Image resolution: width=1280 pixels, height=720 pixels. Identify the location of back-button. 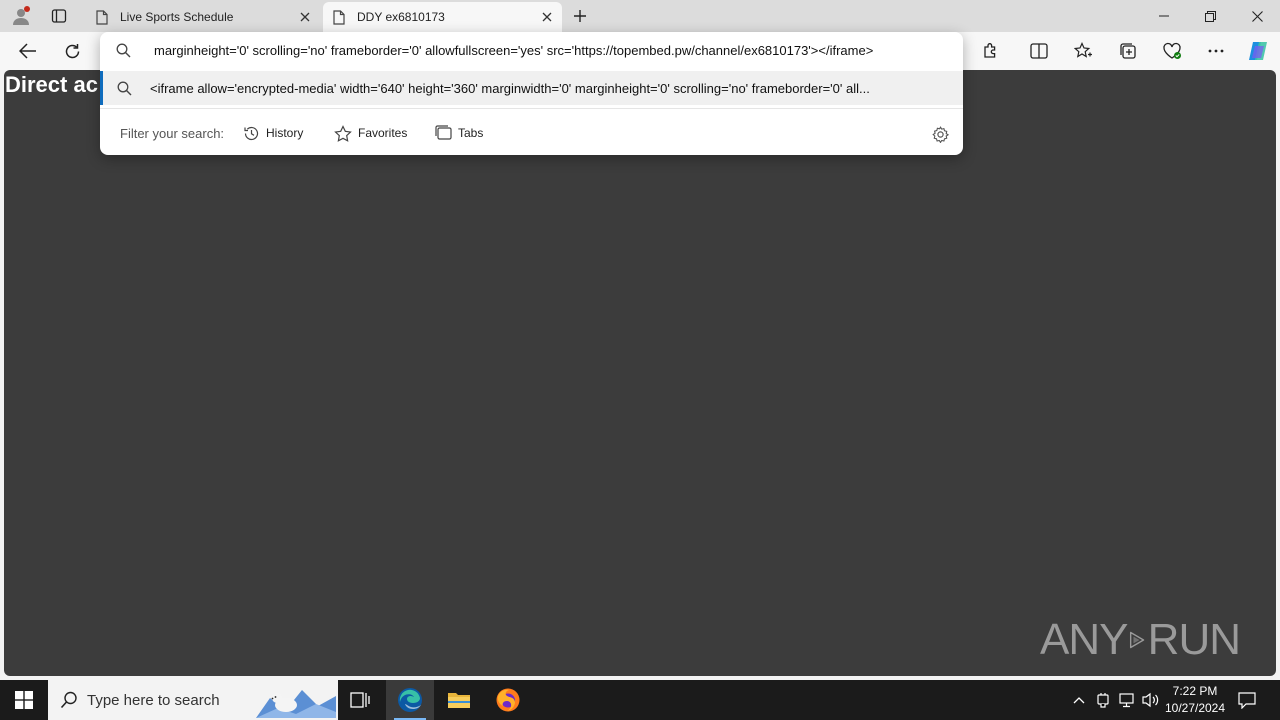
(28, 51).